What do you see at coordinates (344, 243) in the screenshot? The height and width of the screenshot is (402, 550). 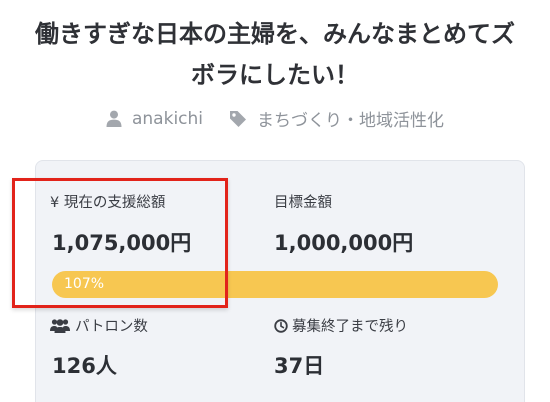 I see `target-amount-value: 1,000,000円` at bounding box center [344, 243].